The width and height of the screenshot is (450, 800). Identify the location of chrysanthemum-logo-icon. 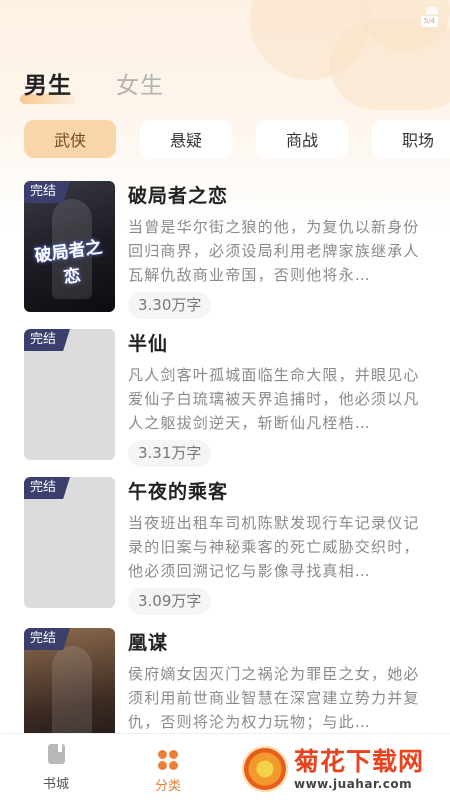
(265, 769).